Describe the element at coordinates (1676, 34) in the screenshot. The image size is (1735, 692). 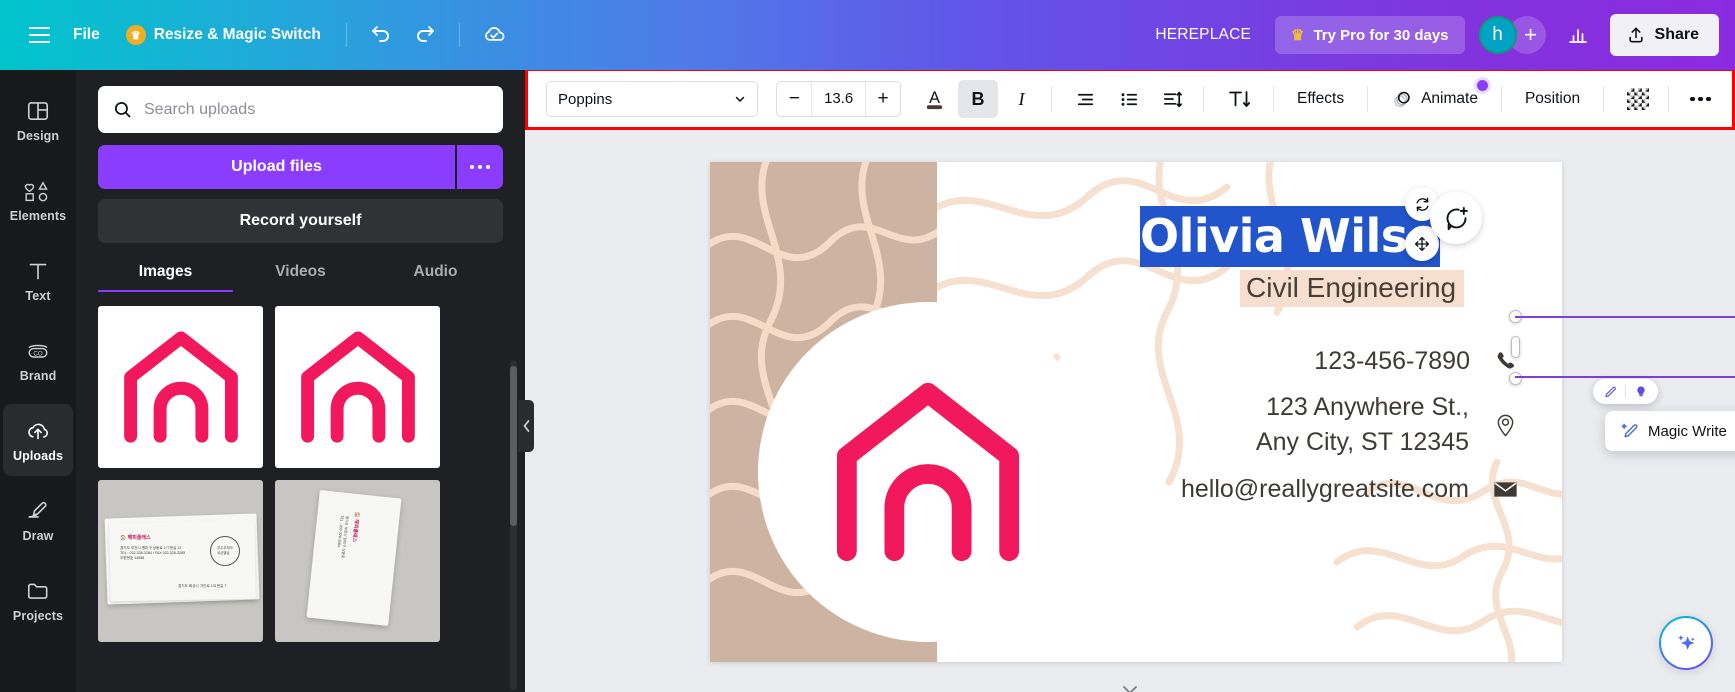
I see `share-label: Share` at that location.